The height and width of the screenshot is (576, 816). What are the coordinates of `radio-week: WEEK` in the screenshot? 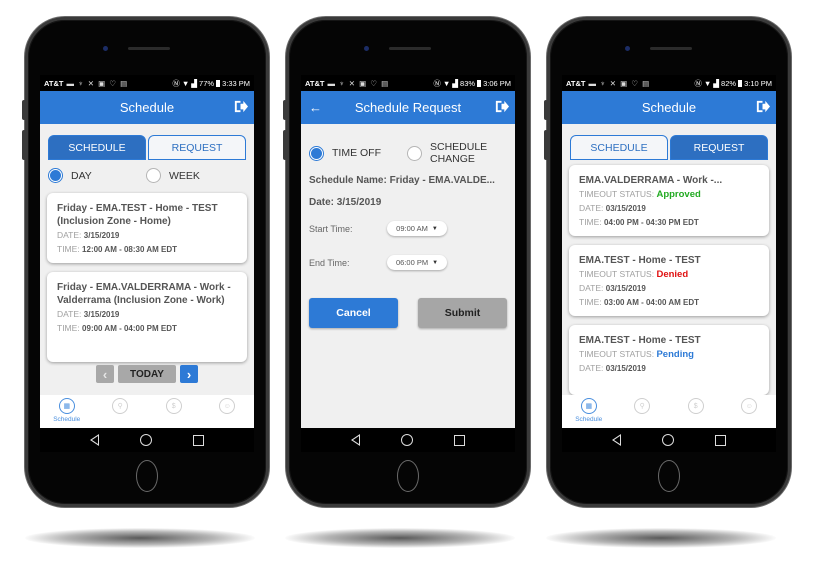 It's located at (173, 175).